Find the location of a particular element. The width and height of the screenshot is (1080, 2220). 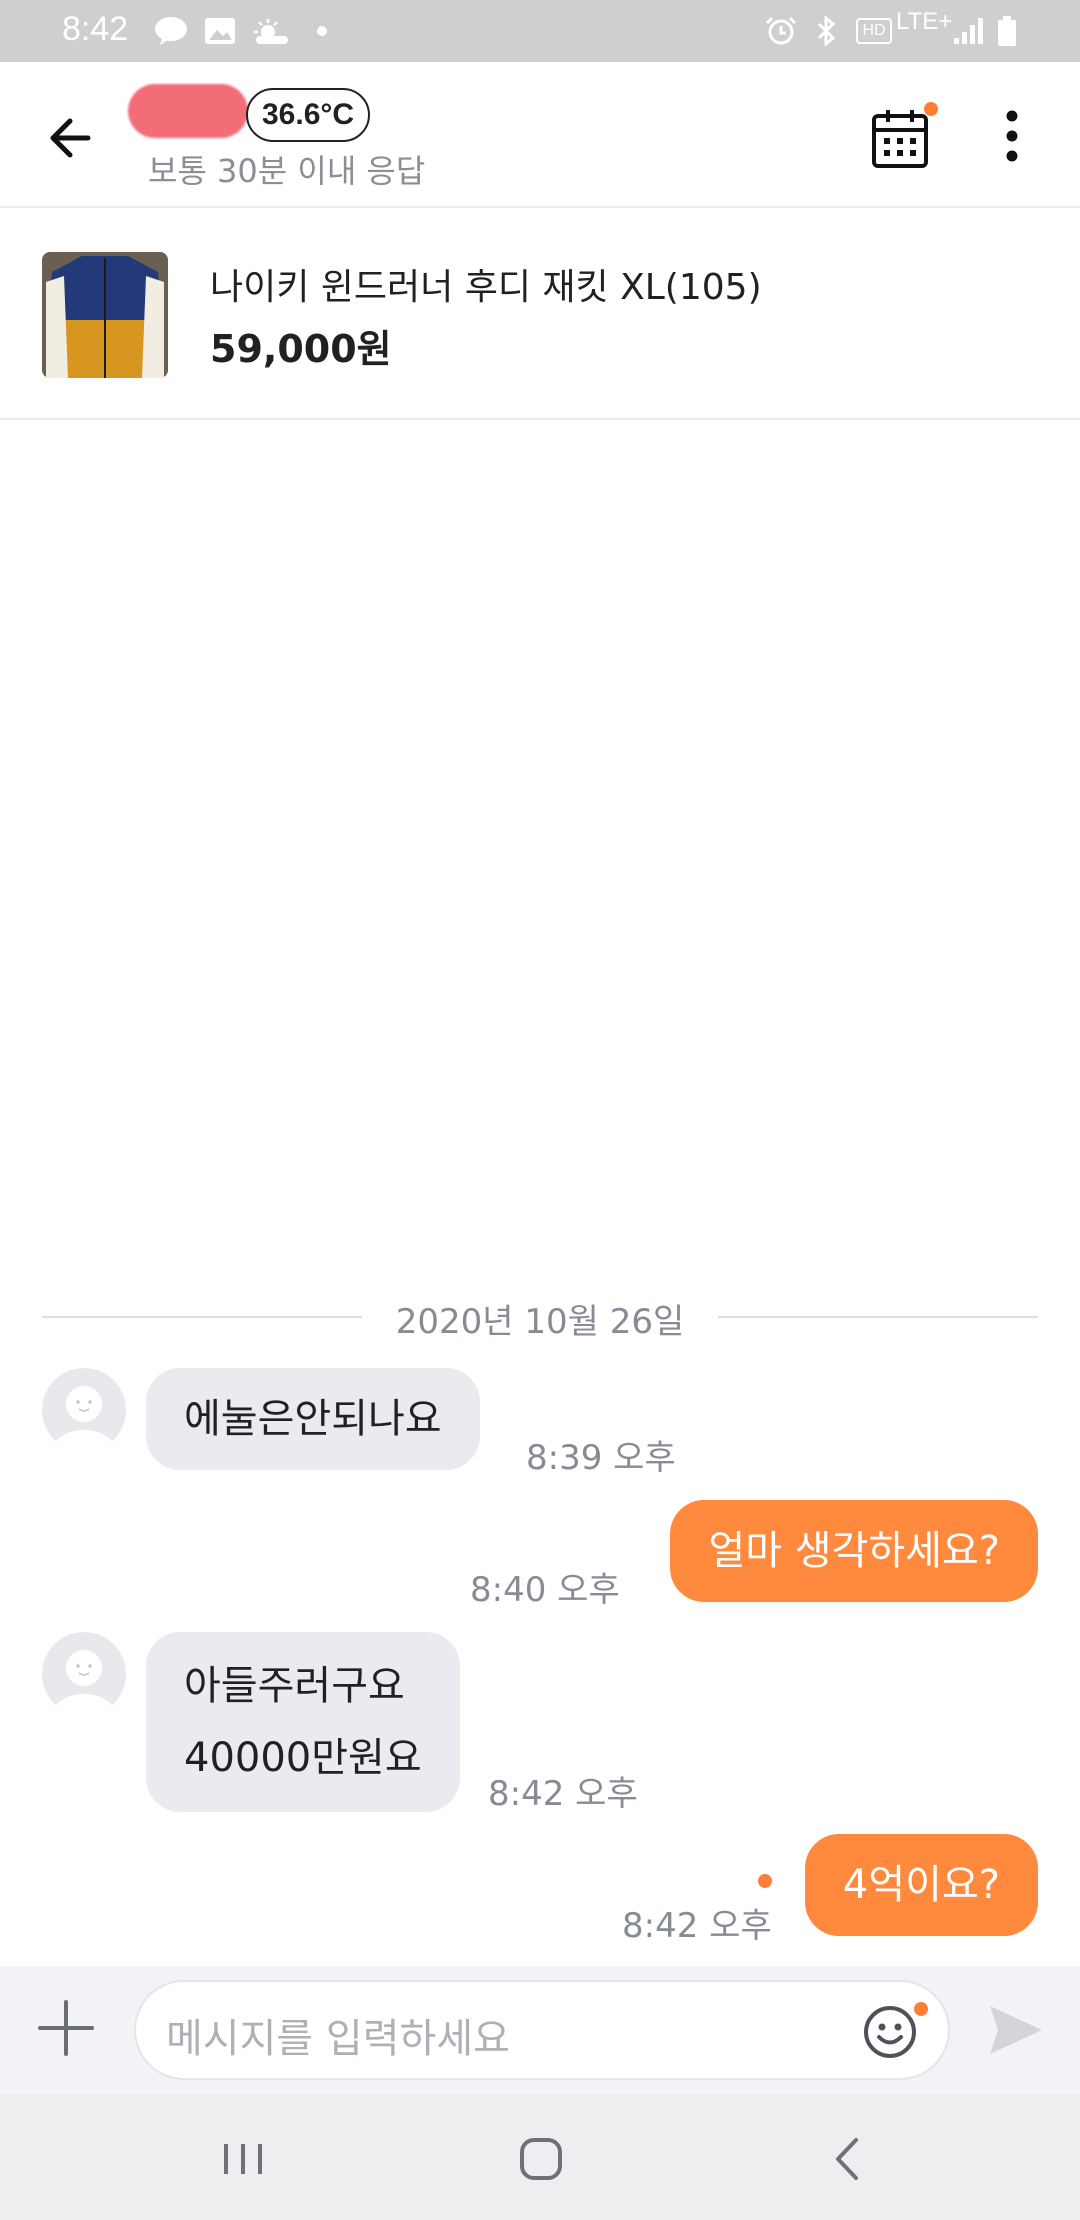

message-text: 에눌은안되나요 is located at coordinates (313, 1419).